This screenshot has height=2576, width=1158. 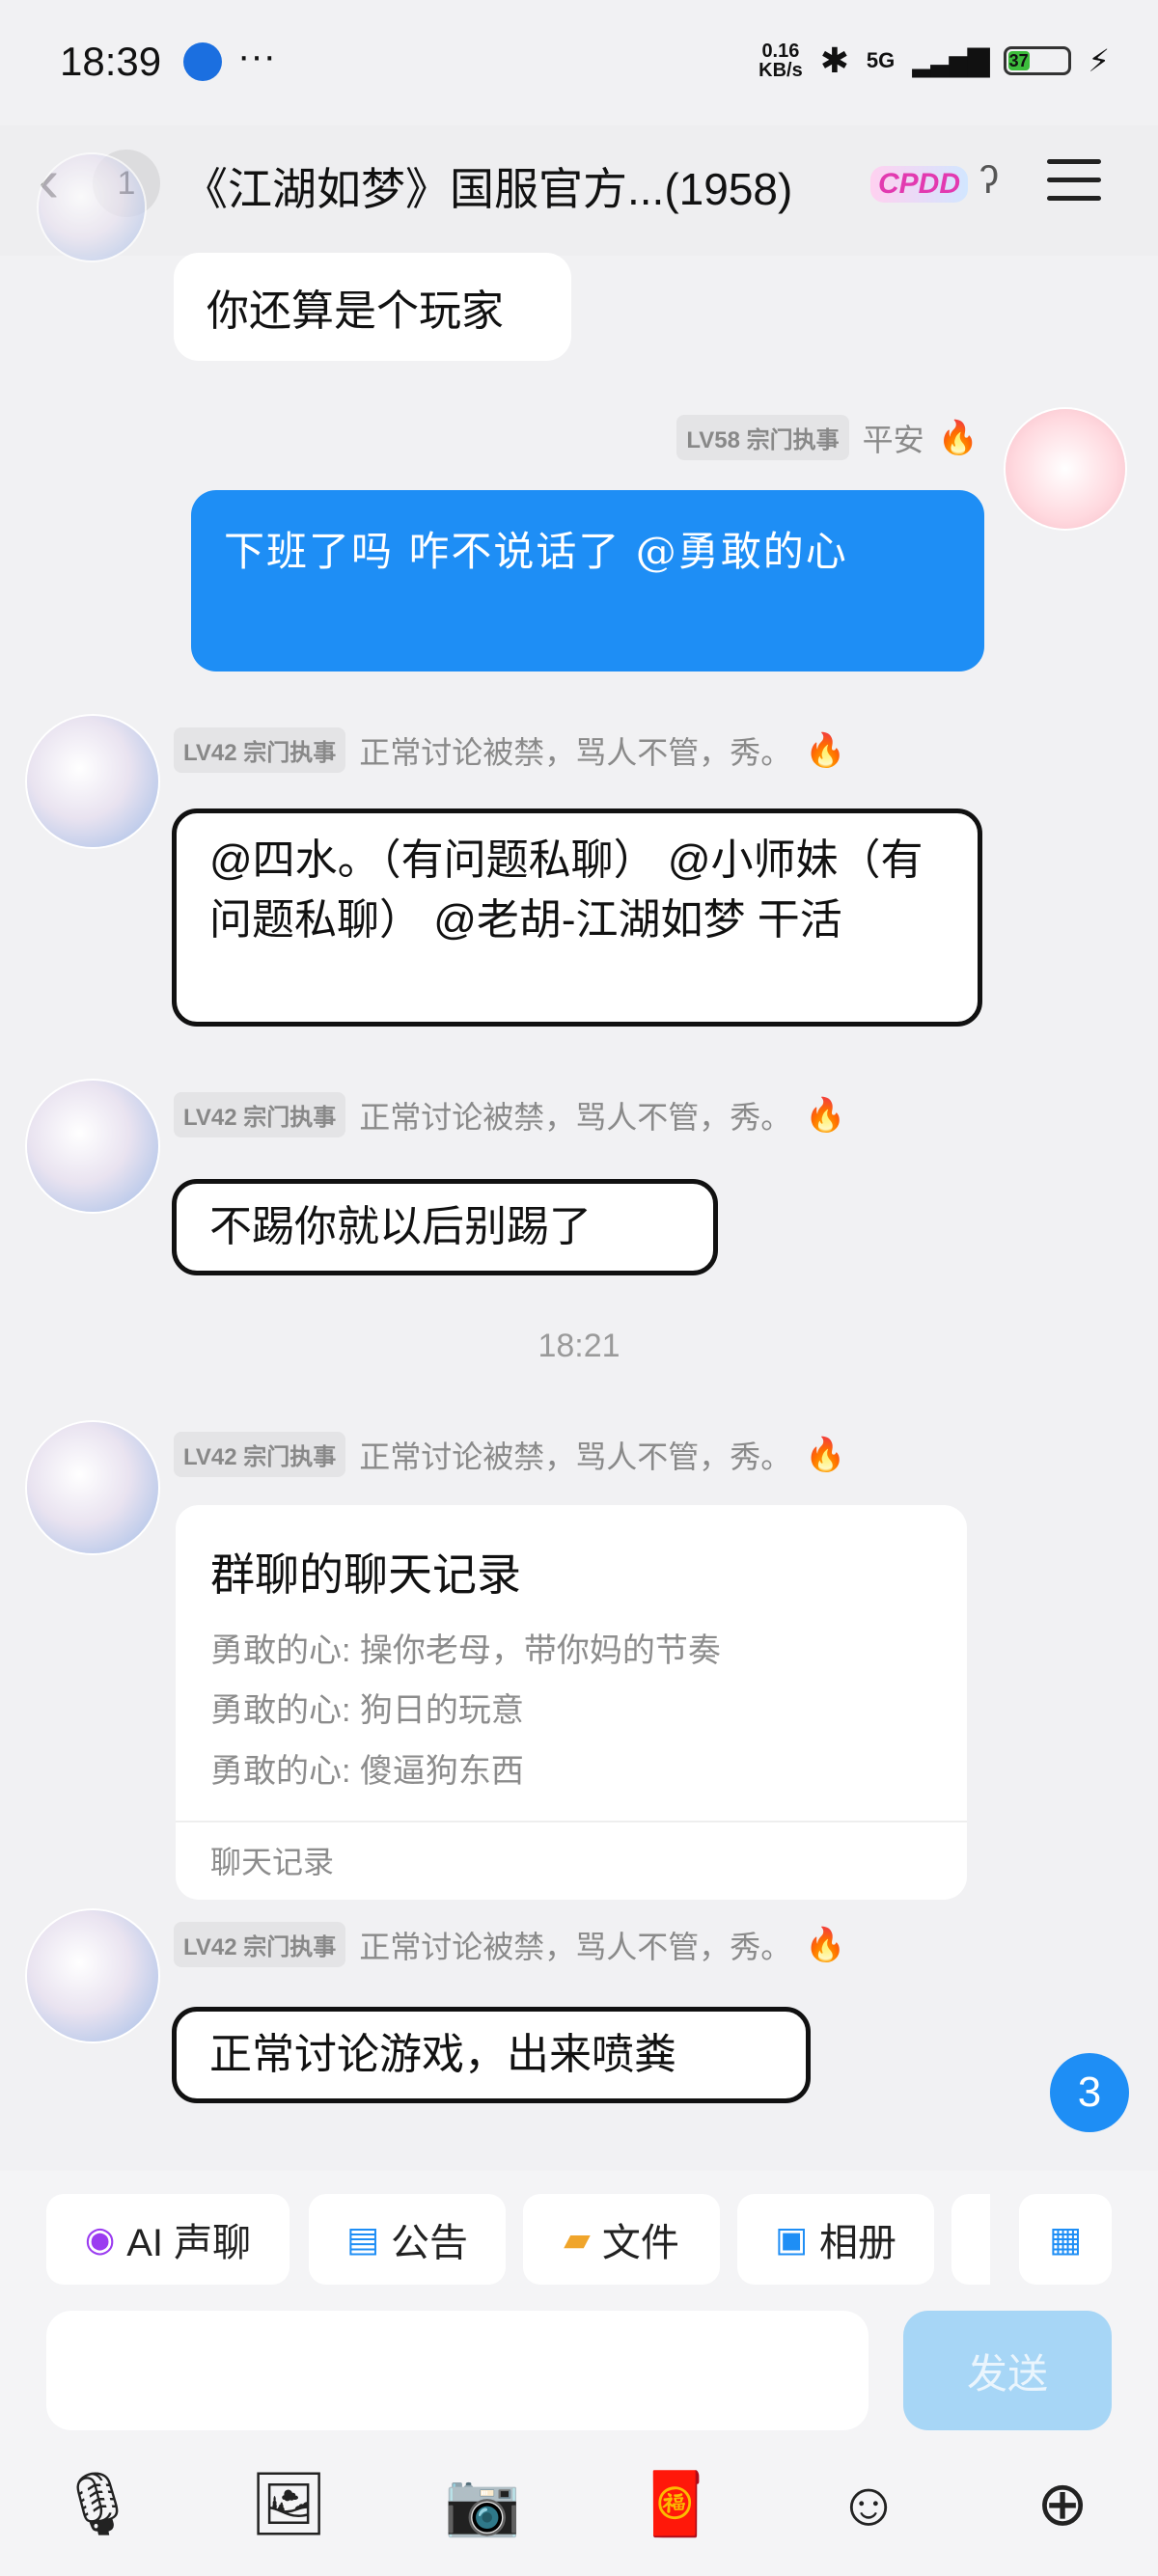 What do you see at coordinates (465, 1650) in the screenshot?
I see `card-line: 勇敢的心: 操你老母，带你妈的节奏` at bounding box center [465, 1650].